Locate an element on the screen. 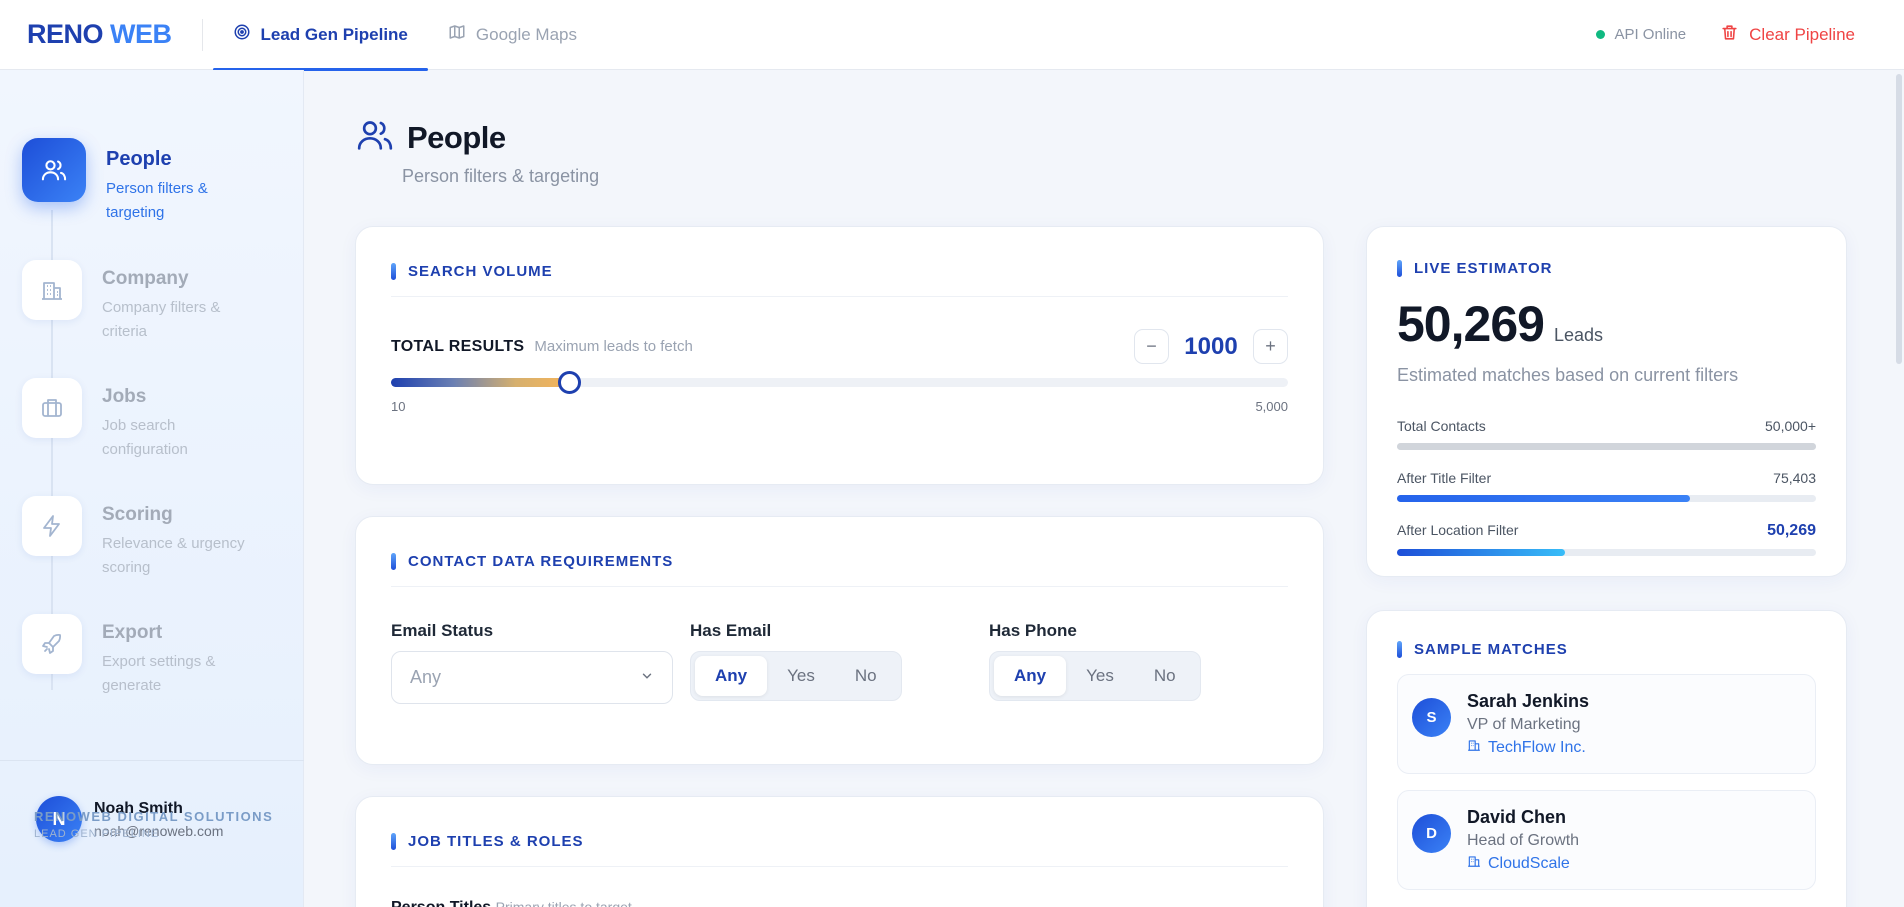  match-company: CloudScale is located at coordinates (1523, 863).